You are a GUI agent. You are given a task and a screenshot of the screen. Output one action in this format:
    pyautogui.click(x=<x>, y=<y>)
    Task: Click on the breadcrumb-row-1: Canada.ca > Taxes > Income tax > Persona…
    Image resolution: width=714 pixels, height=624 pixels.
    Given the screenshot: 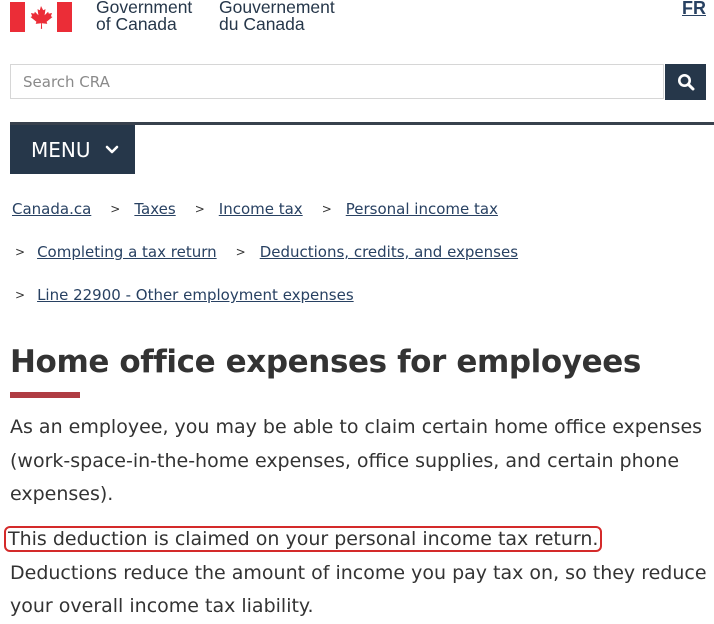 What is the action you would take?
    pyautogui.click(x=255, y=209)
    